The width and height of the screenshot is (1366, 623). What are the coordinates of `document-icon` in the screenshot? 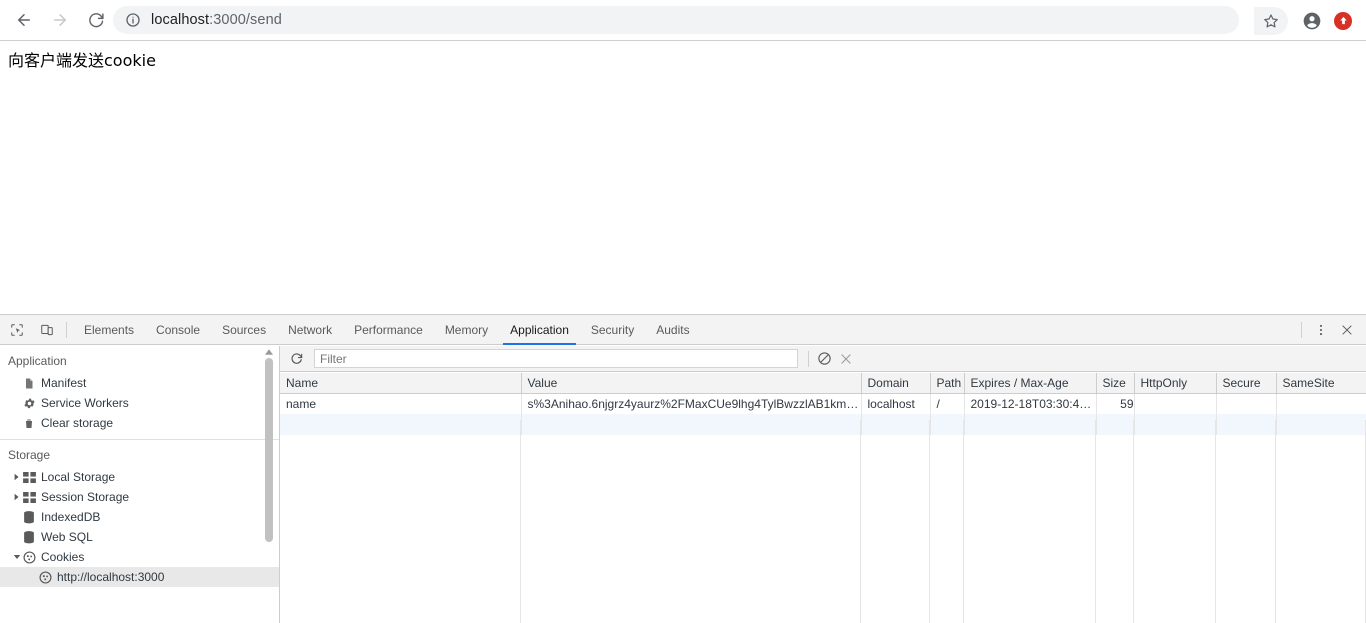 It's located at (29, 383).